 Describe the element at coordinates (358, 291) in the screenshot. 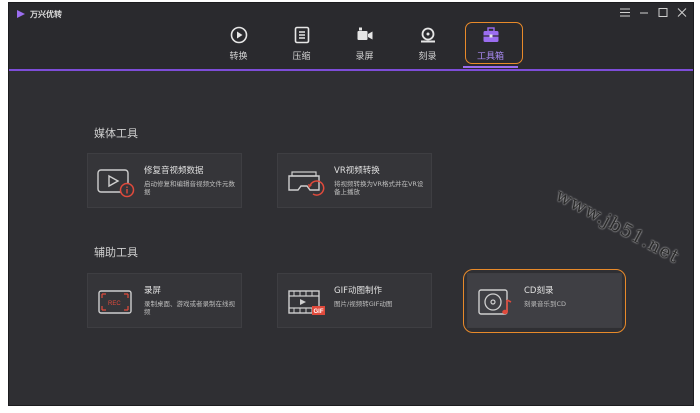

I see `card-title: GIF动图制作` at that location.